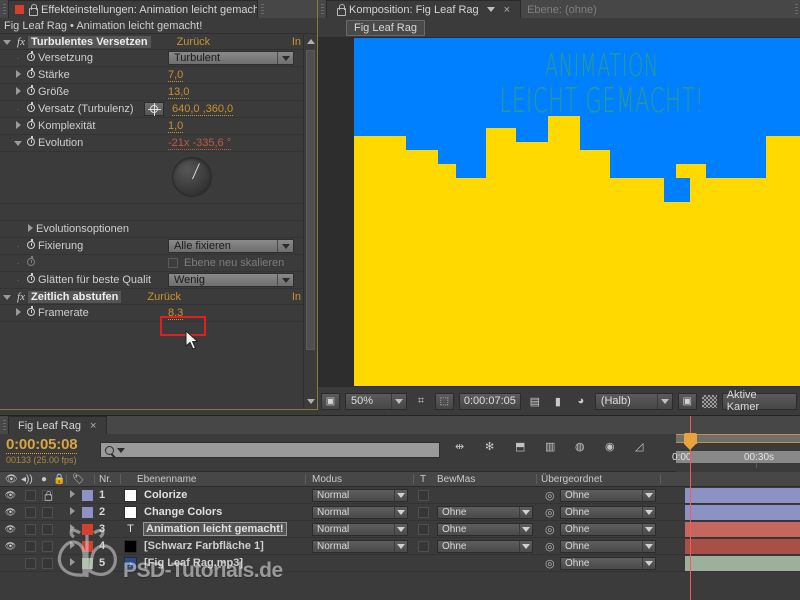 Image resolution: width=800 pixels, height=600 pixels. What do you see at coordinates (151, 246) in the screenshot?
I see `property-row-fixierung: · Fixierung Alle fixieren` at bounding box center [151, 246].